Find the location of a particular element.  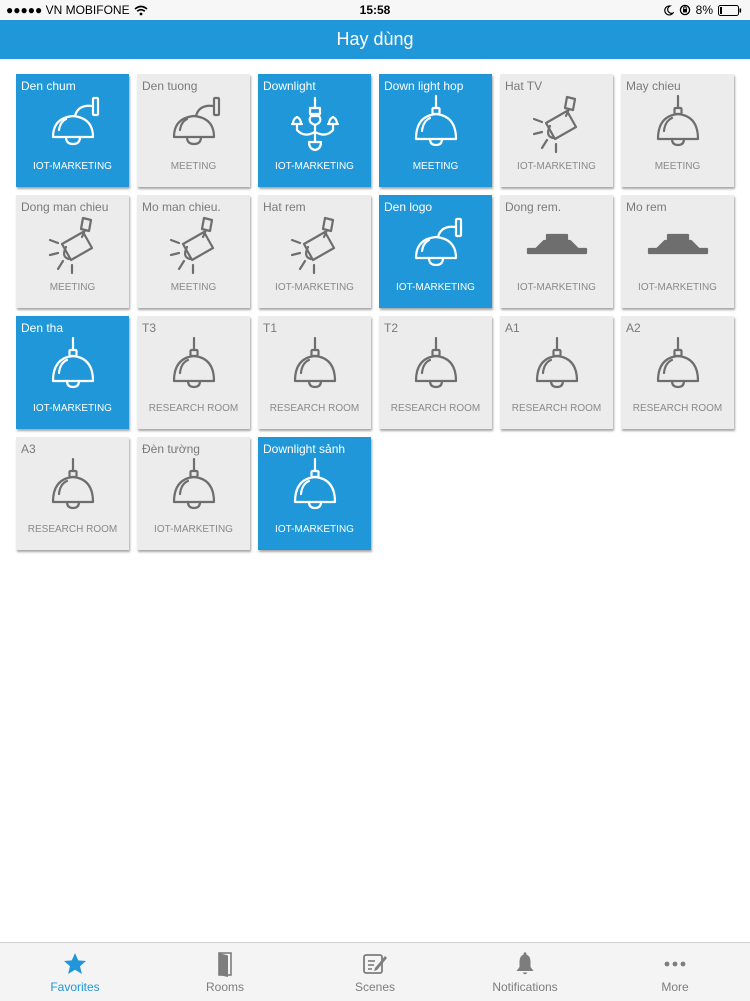

device-tile: Den chum IOT-MARKETING is located at coordinates (72, 130).